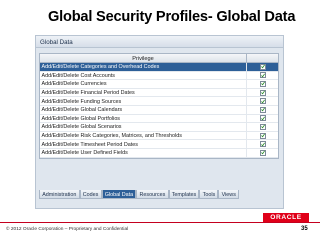 The width and height of the screenshot is (320, 240). Describe the element at coordinates (160, 222) in the screenshot. I see `footer-divider` at that location.